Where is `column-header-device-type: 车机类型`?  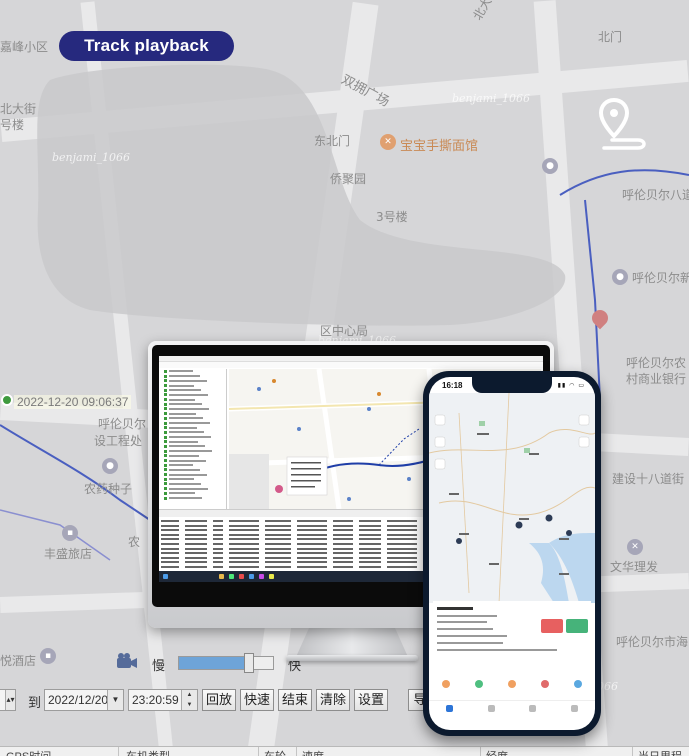 column-header-device-type: 车机类型 is located at coordinates (148, 752).